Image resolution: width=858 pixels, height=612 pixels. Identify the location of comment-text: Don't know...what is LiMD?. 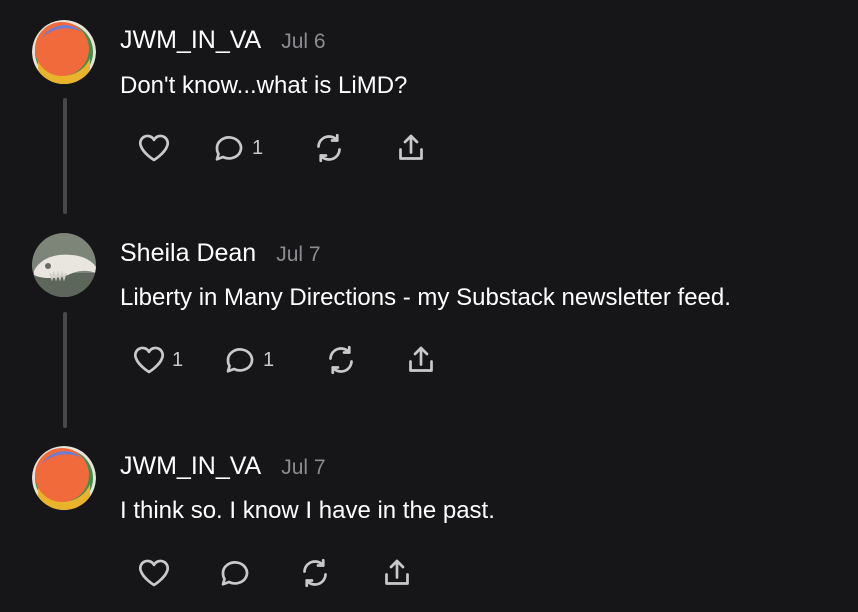
(264, 85).